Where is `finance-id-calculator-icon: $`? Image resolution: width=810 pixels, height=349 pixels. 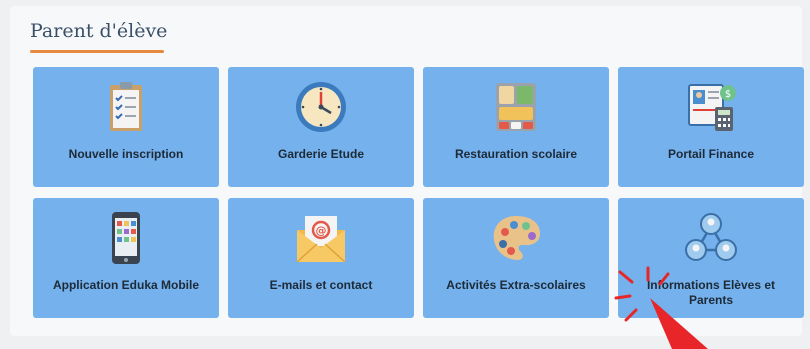 finance-id-calculator-icon: $ is located at coordinates (712, 107).